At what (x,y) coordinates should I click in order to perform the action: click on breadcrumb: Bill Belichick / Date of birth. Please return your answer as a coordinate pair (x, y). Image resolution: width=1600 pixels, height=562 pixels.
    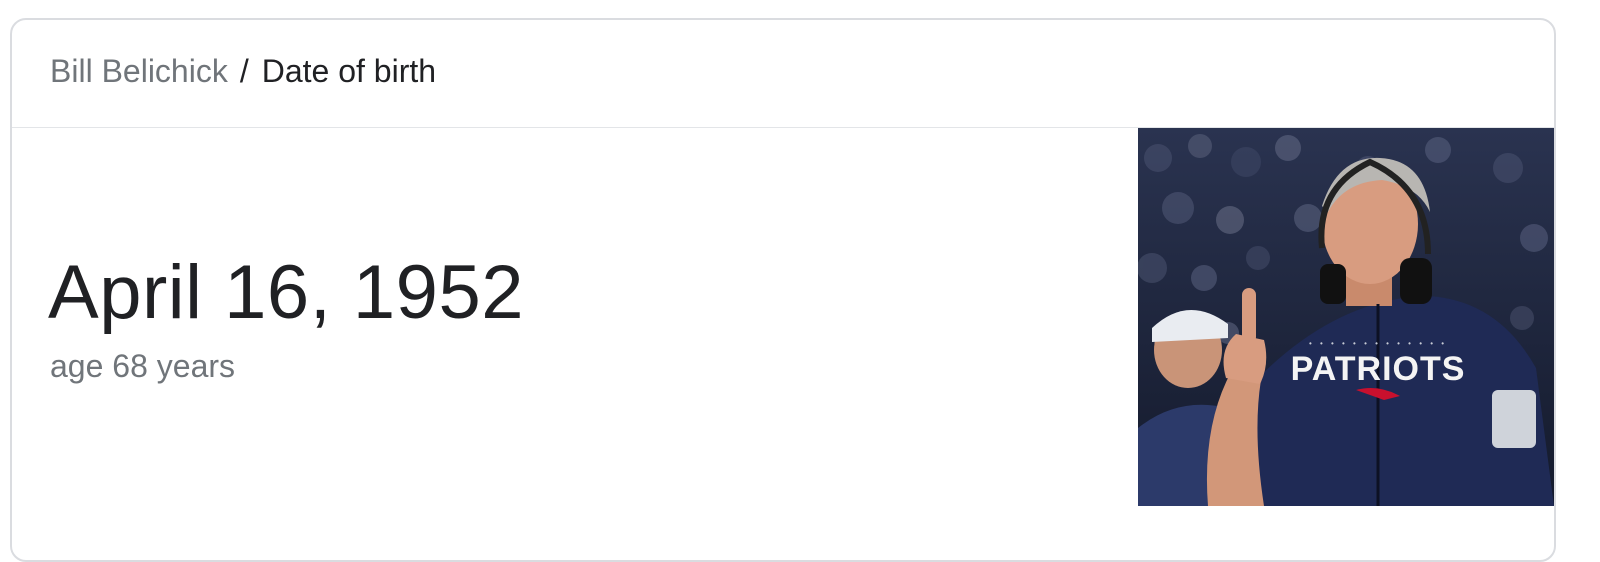
    Looking at the image, I should click on (243, 71).